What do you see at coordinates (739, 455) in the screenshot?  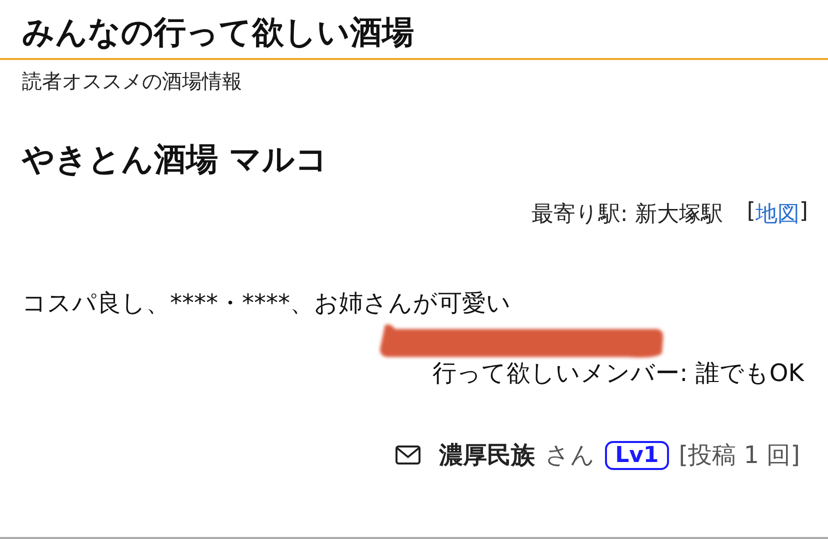 I see `post-count: [投稿 1 回]` at bounding box center [739, 455].